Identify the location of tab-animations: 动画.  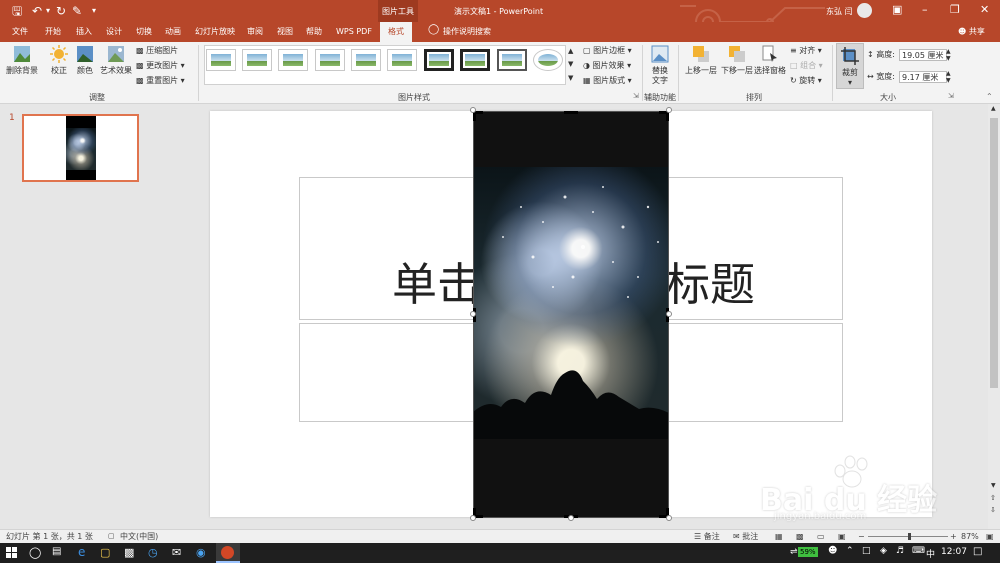
(173, 32).